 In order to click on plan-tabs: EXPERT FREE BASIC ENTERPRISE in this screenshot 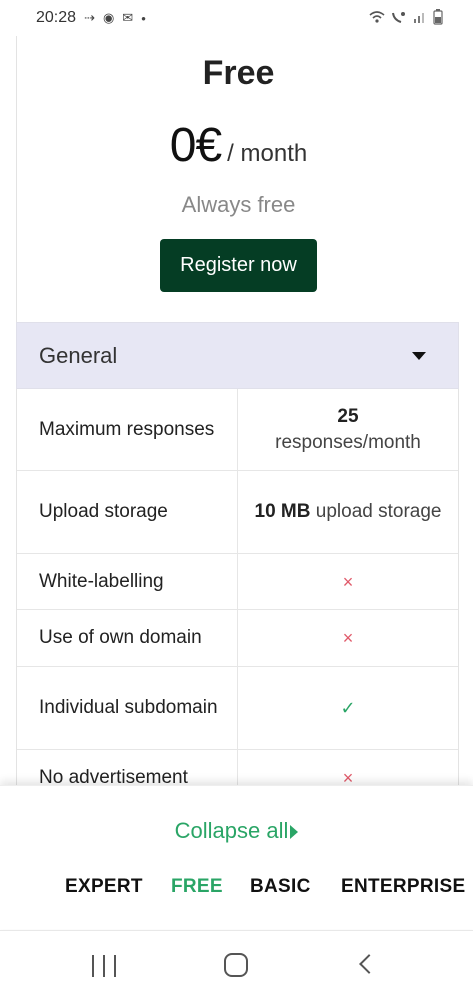, I will do `click(236, 889)`.